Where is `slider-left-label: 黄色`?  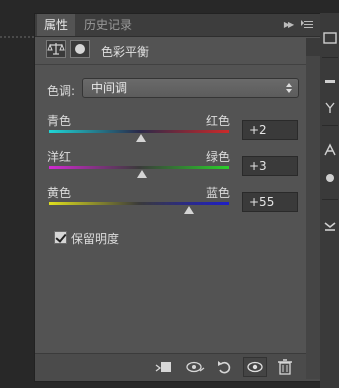
slider-left-label: 黄色 is located at coordinates (59, 193).